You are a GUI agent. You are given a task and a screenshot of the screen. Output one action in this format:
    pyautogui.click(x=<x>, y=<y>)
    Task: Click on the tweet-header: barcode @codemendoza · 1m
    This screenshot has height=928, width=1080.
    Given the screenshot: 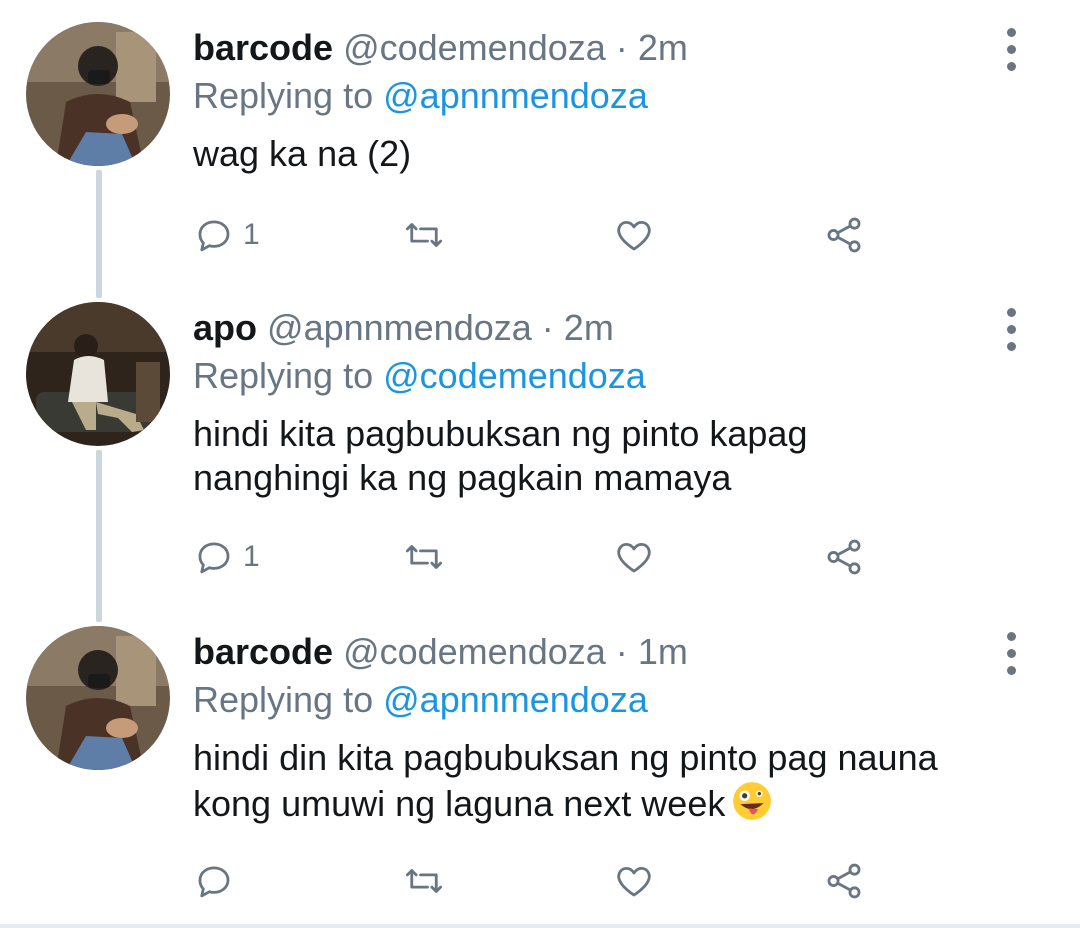 What is the action you would take?
    pyautogui.click(x=440, y=652)
    